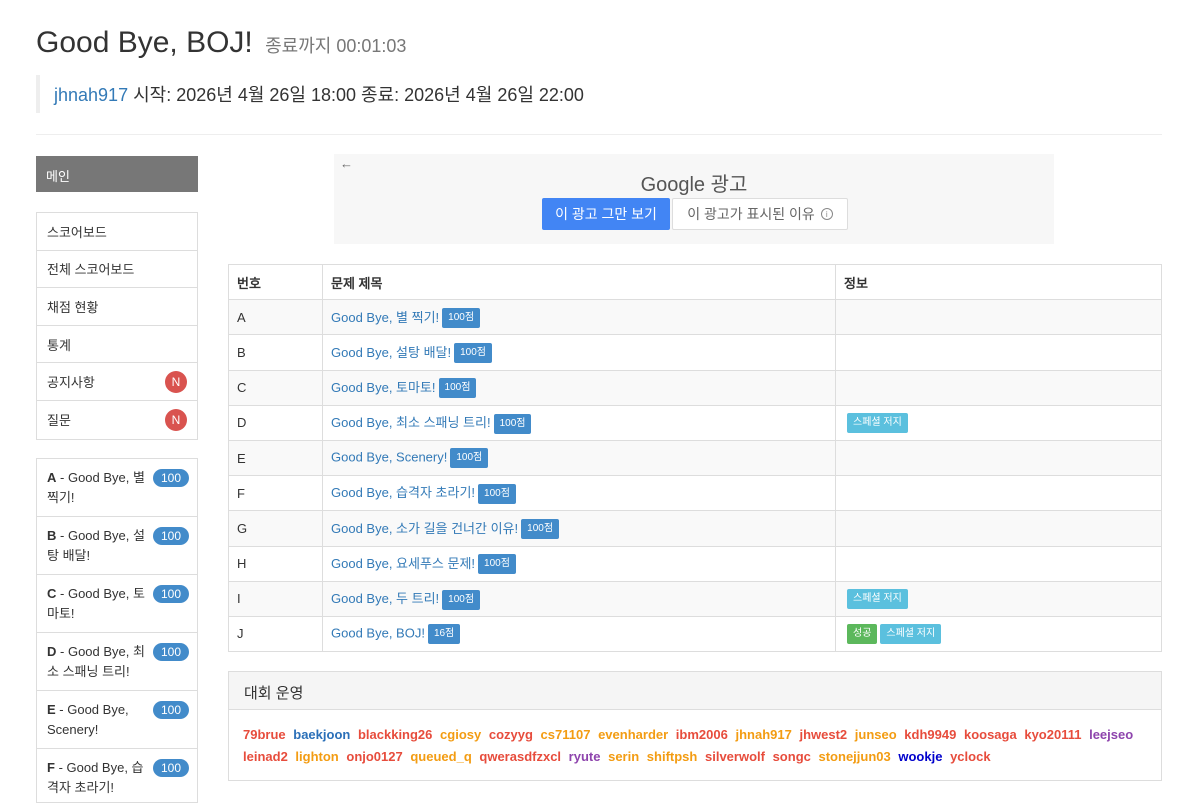 Image resolution: width=1200 pixels, height=803 pixels. What do you see at coordinates (117, 345) in the screenshot?
I see `sidebar-item-statistics: 통계` at bounding box center [117, 345].